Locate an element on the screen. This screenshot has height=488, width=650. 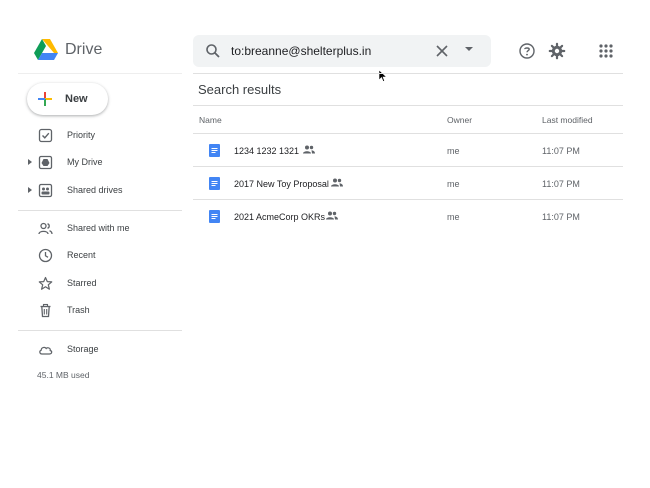
search-options-dropdown-icon is located at coordinates (469, 49).